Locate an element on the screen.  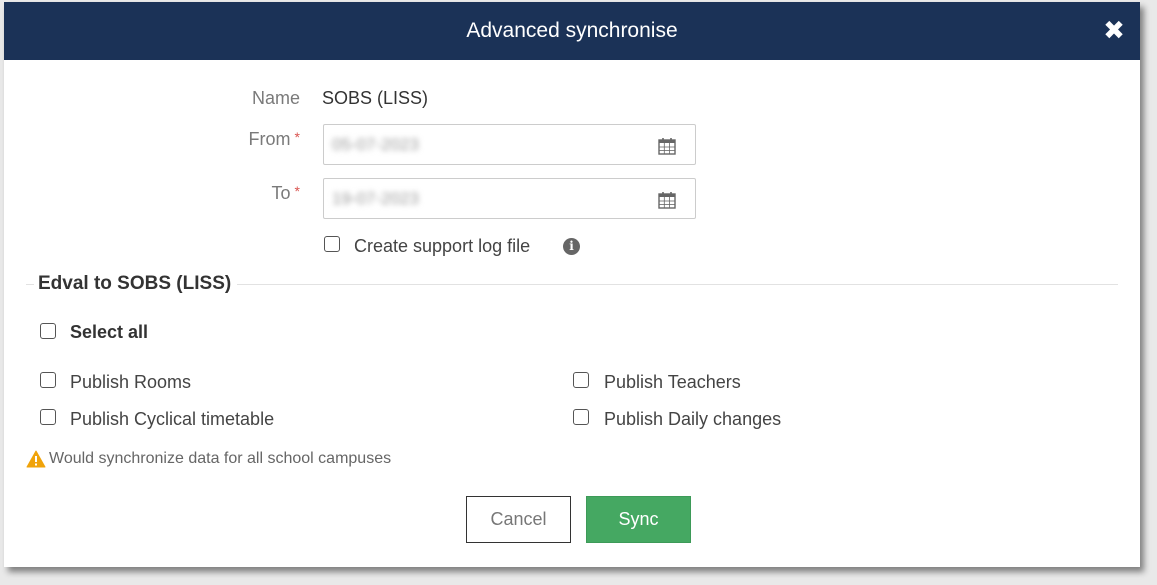
publish-rooms-checkbox is located at coordinates (48, 380).